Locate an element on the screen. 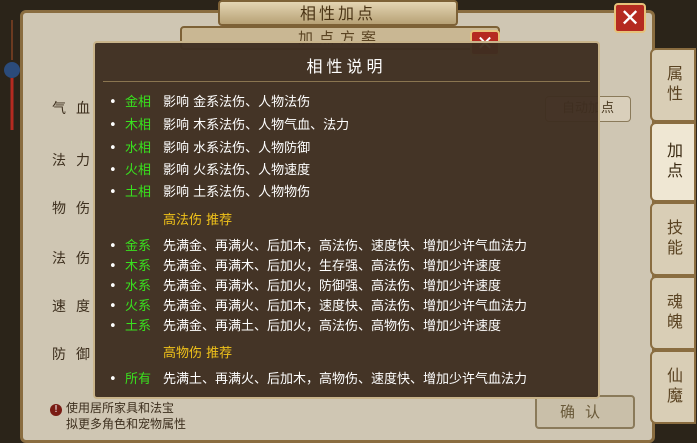 This screenshot has height=443, width=697. footer-line-2: 拟更多角色和宠物属性 is located at coordinates (126, 424).